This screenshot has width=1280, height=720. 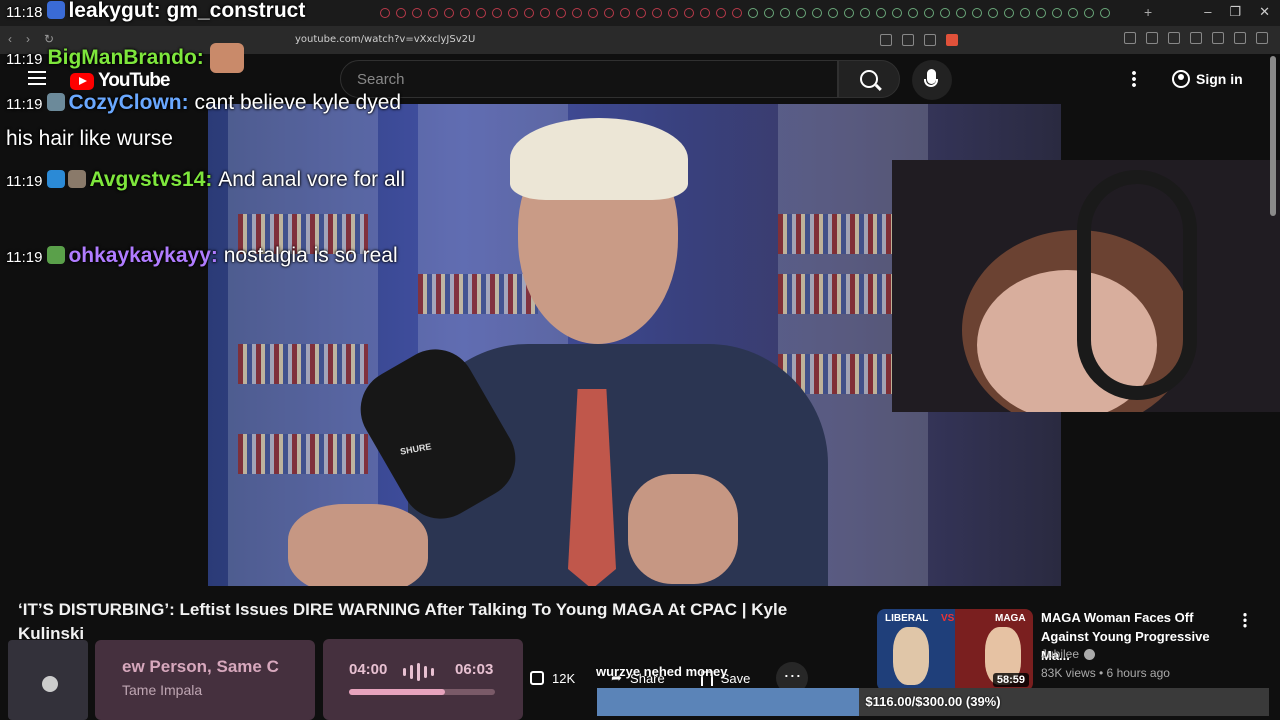 What do you see at coordinates (1245, 620) in the screenshot?
I see `recommendation-menu-icon` at bounding box center [1245, 620].